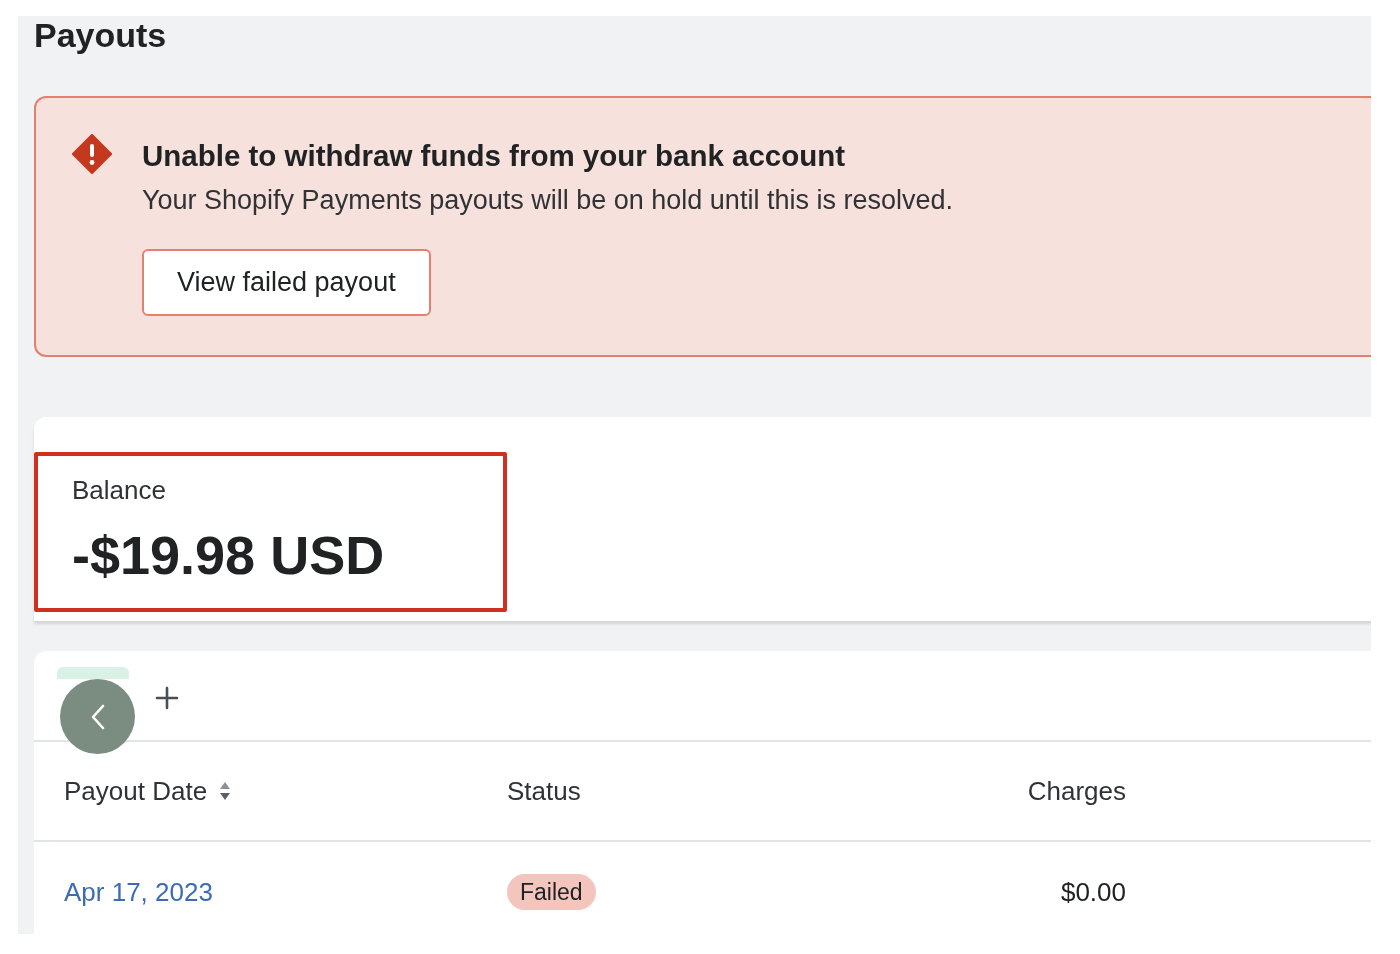  Describe the element at coordinates (547, 200) in the screenshot. I see `banner-message: Your Shopify Payments payouts will be on hold until this is resolved.` at that location.